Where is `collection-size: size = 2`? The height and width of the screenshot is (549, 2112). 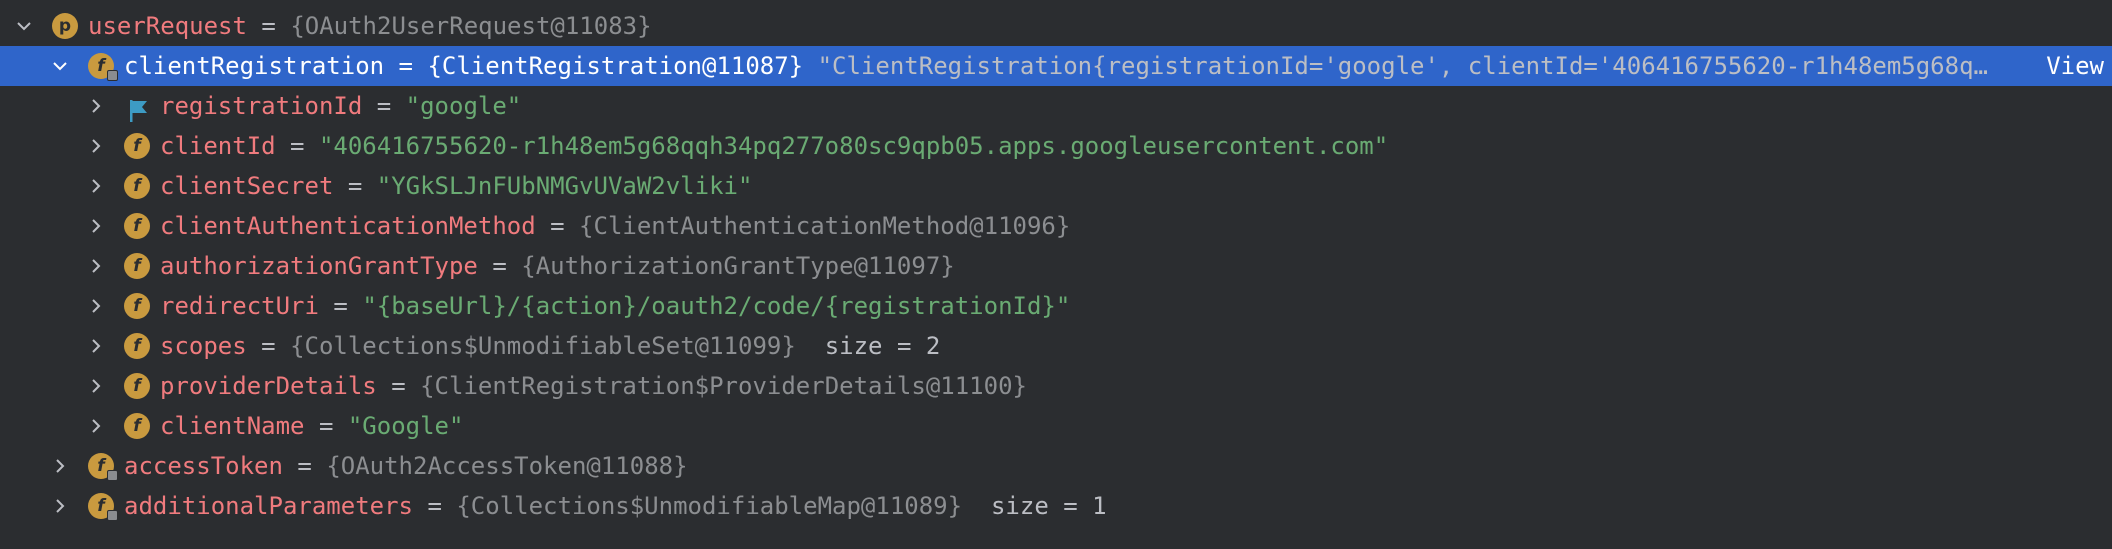 collection-size: size = 2 is located at coordinates (882, 346).